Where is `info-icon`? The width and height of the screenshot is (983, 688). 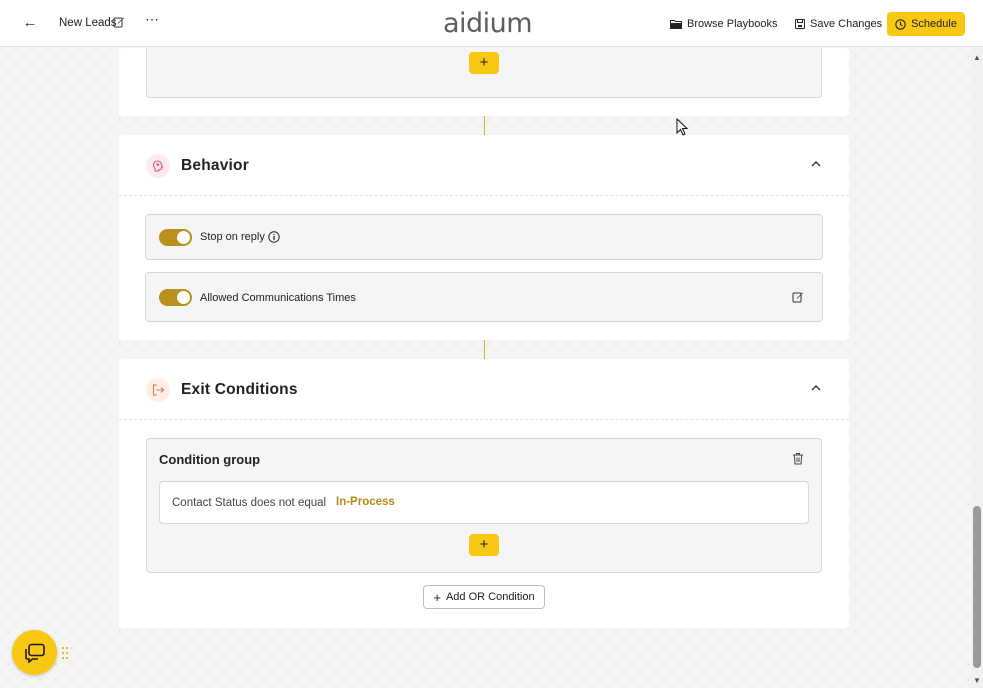
info-icon is located at coordinates (274, 237).